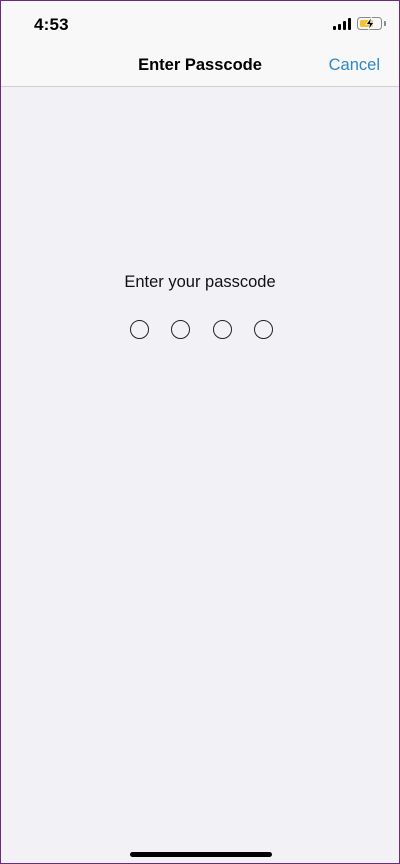 The width and height of the screenshot is (400, 864). What do you see at coordinates (51, 24) in the screenshot?
I see `status-time: 4:53` at bounding box center [51, 24].